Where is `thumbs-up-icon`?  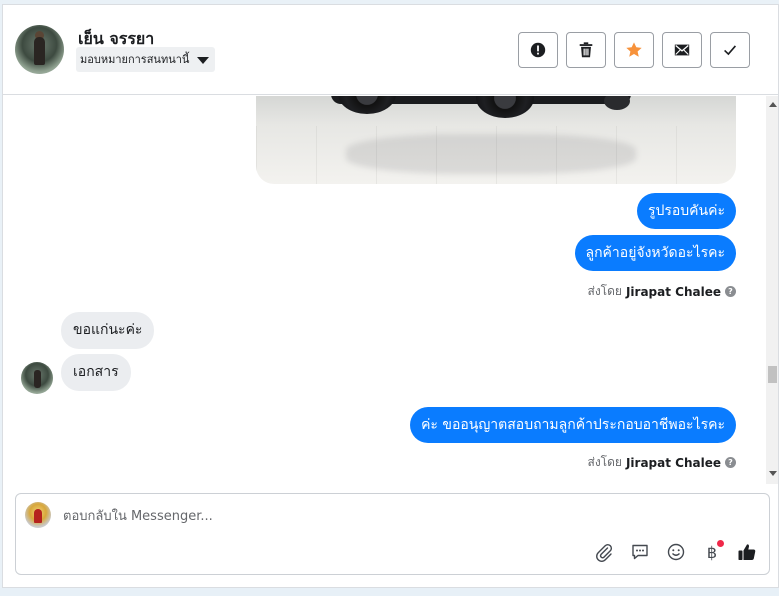
thumbs-up-icon is located at coordinates (747, 552).